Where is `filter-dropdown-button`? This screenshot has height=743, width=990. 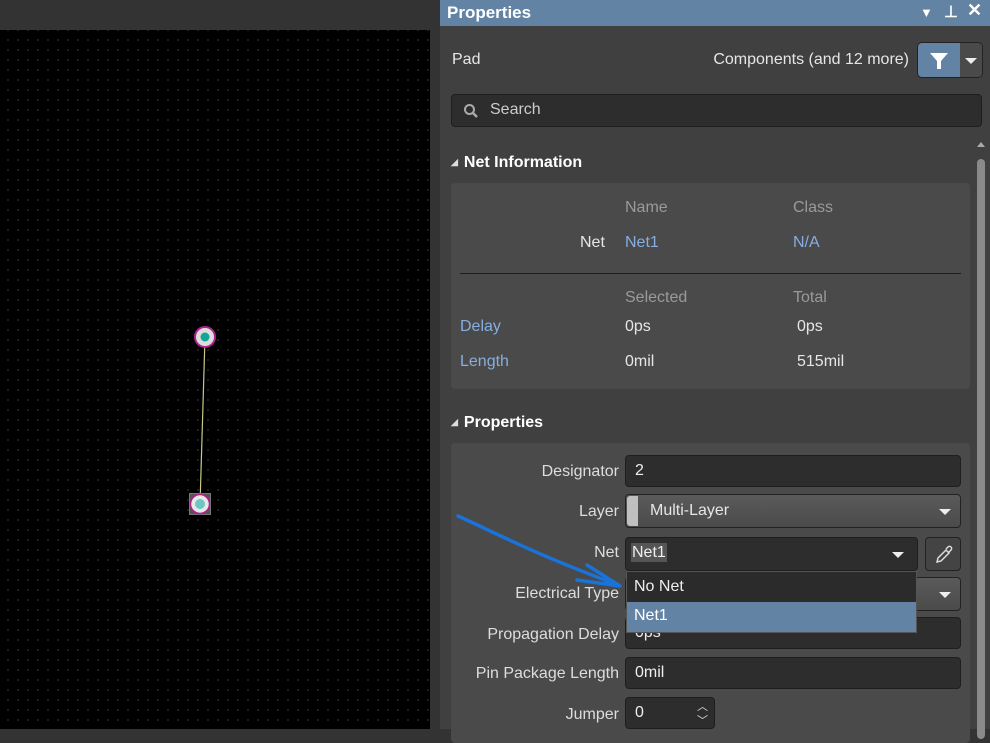 filter-dropdown-button is located at coordinates (971, 60).